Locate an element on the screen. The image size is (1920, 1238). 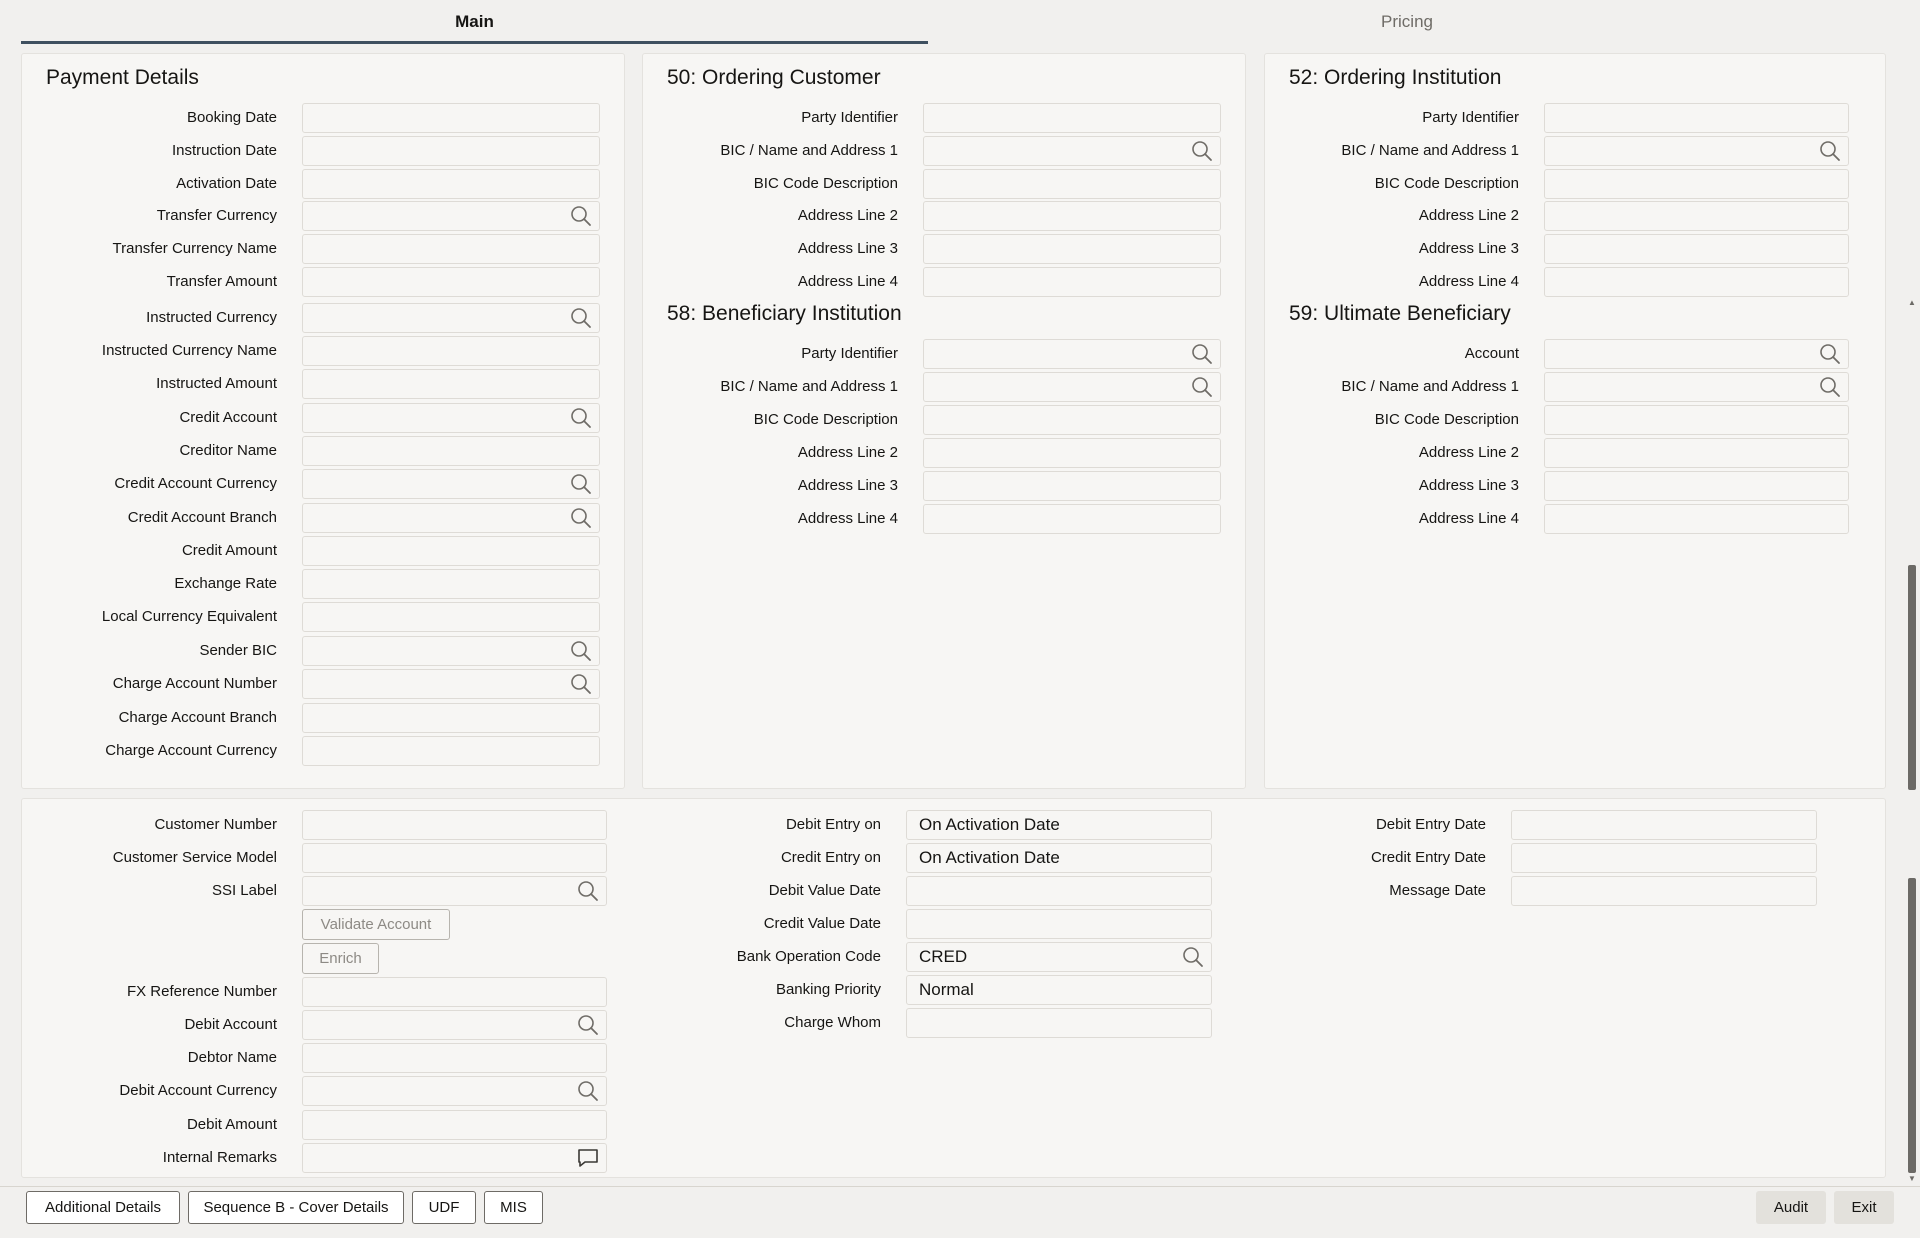
tab-pricing: Pricing is located at coordinates (1407, 22).